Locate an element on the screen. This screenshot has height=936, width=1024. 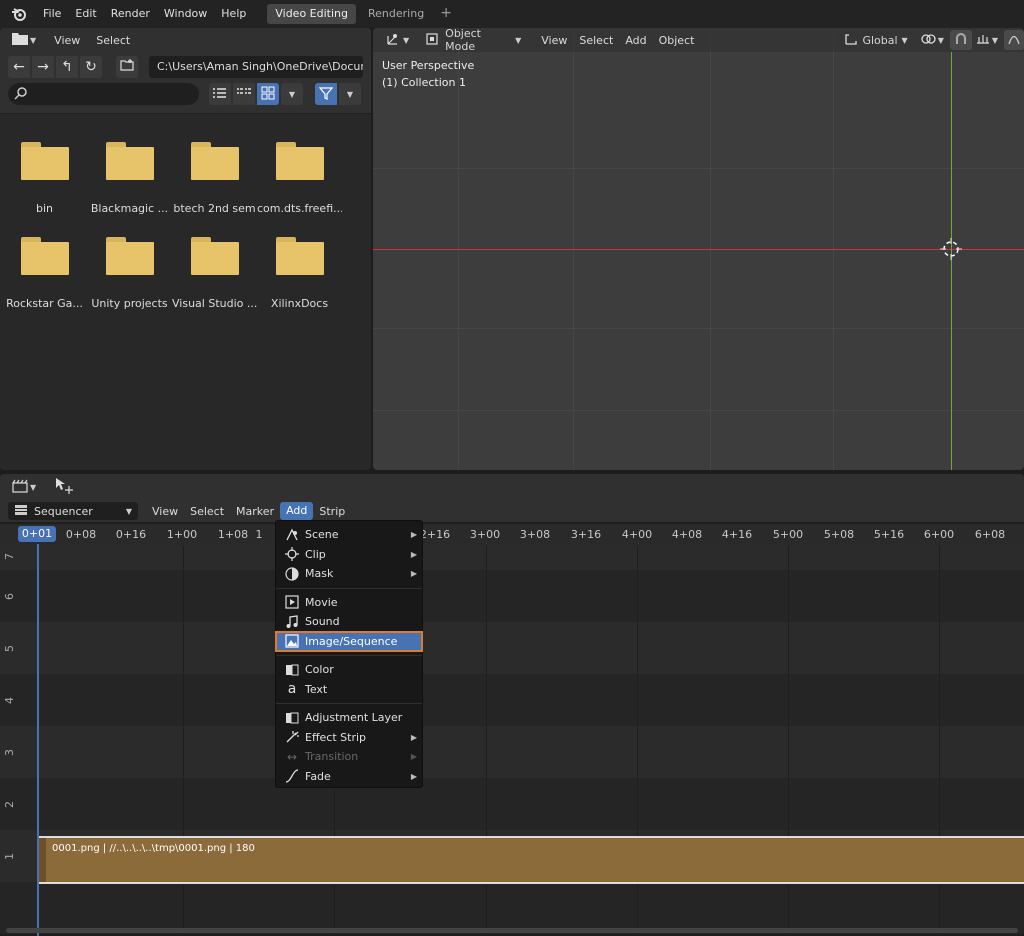
menu-window: Window is located at coordinates (185, 14).